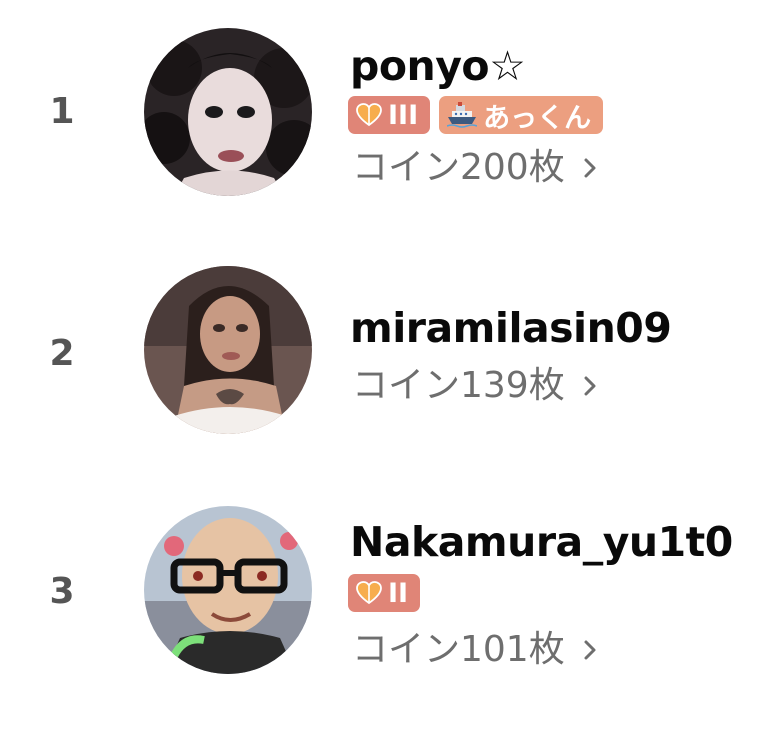 Image resolution: width=779 pixels, height=743 pixels. What do you see at coordinates (438, 66) in the screenshot?
I see `username: ponyo☆` at bounding box center [438, 66].